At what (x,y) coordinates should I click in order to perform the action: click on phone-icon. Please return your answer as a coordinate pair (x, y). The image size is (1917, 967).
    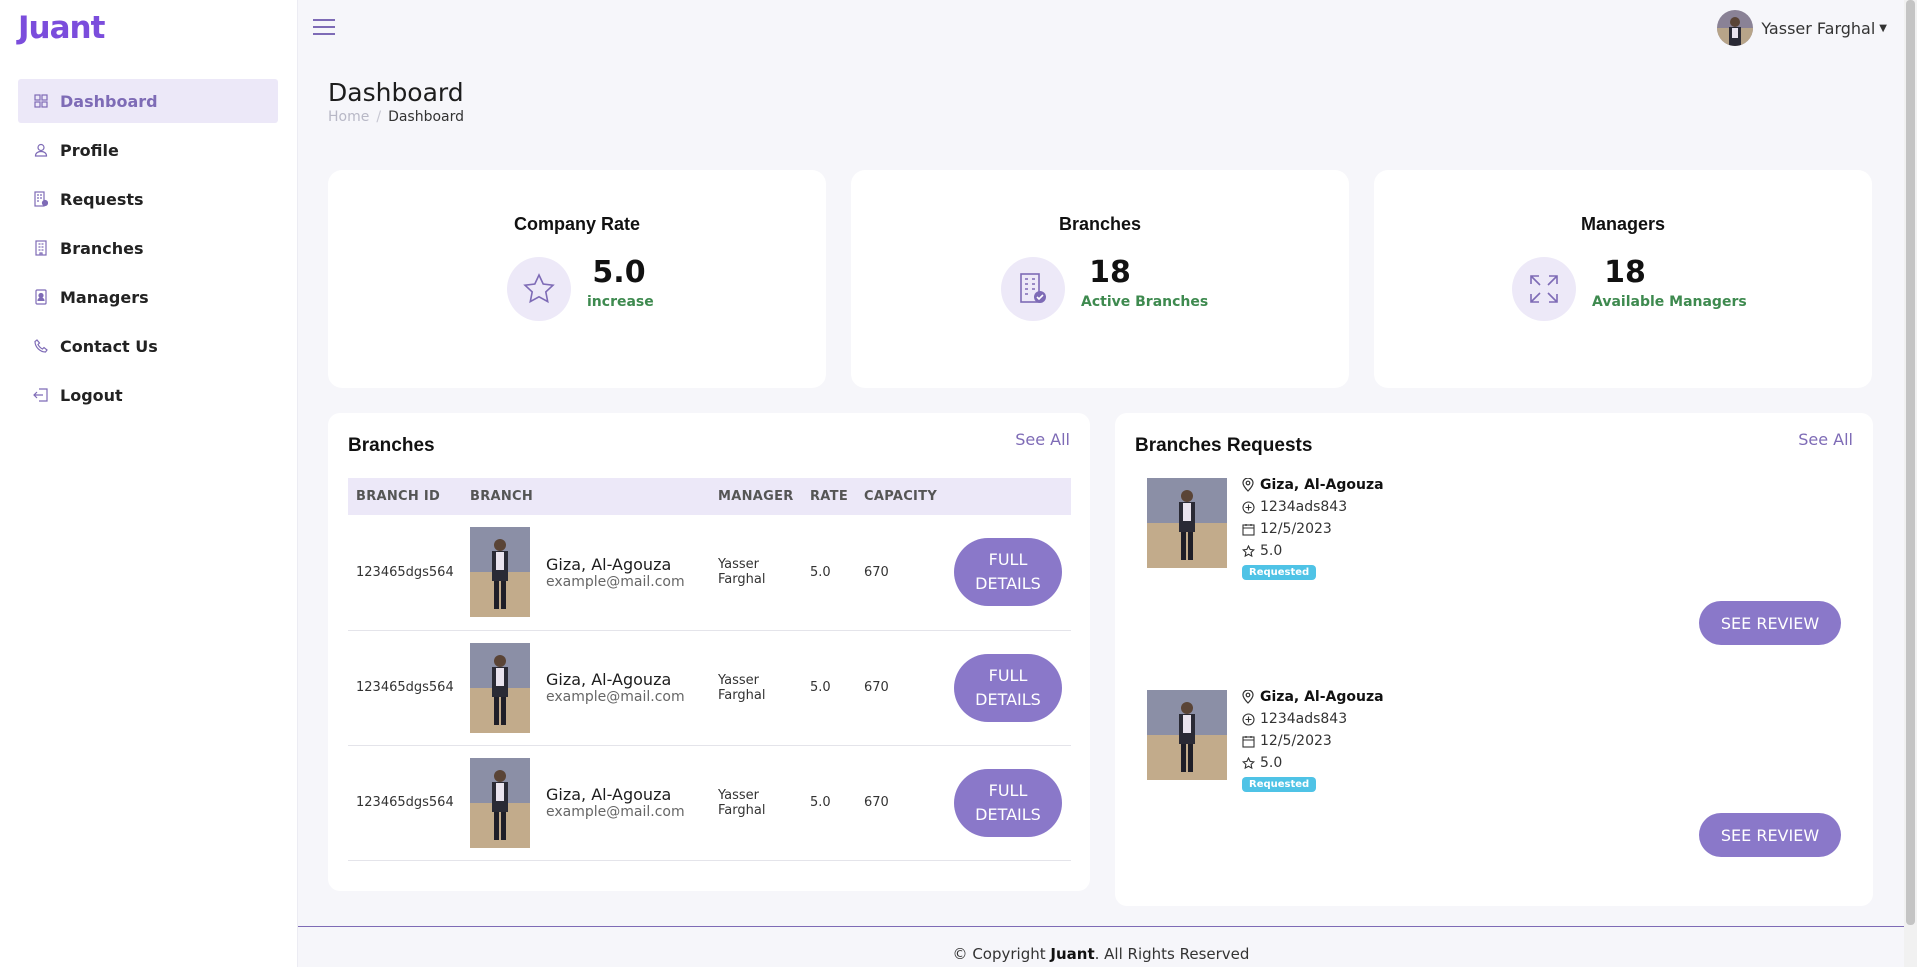
    Looking at the image, I should click on (41, 346).